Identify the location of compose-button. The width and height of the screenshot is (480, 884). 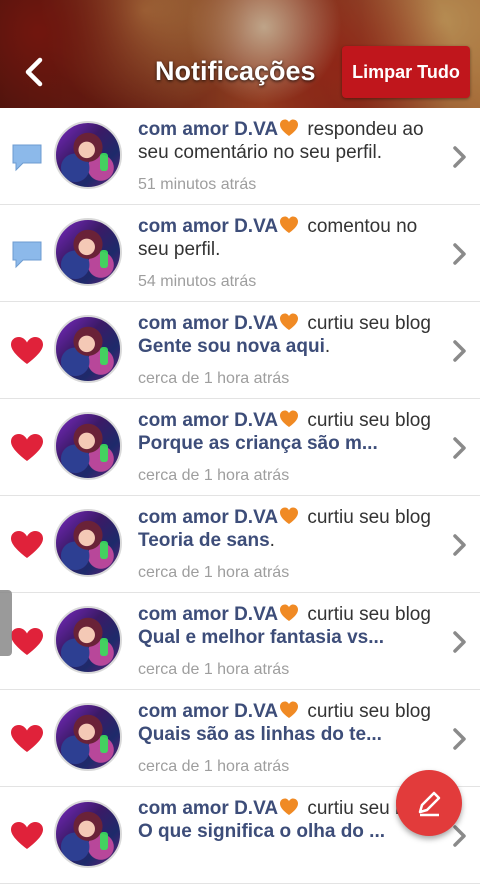
(429, 803).